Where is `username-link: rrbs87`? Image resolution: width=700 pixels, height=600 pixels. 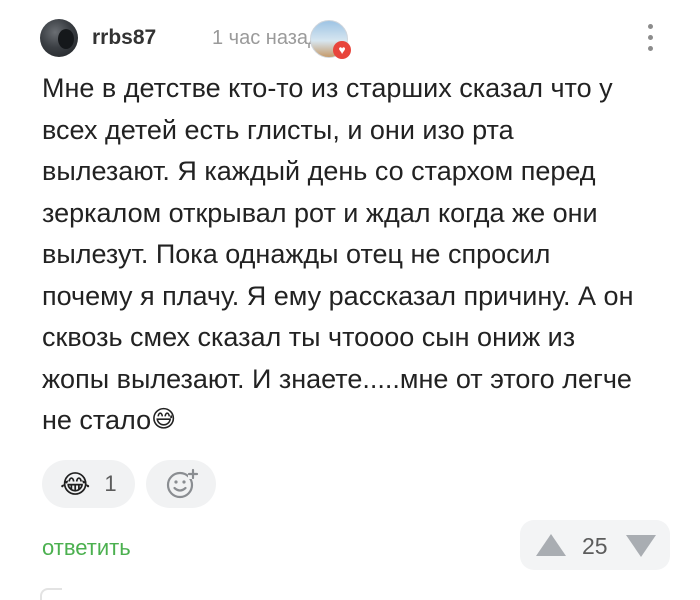 username-link: rrbs87 is located at coordinates (124, 38).